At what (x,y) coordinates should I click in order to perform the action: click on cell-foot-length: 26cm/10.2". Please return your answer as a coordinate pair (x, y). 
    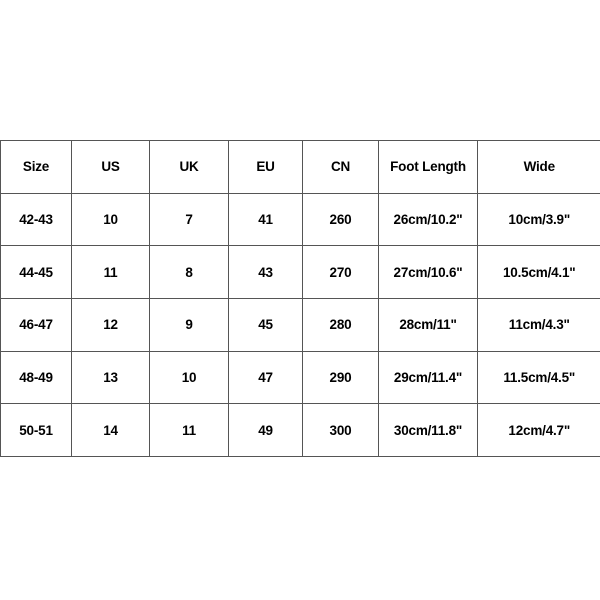
    Looking at the image, I should click on (428, 219).